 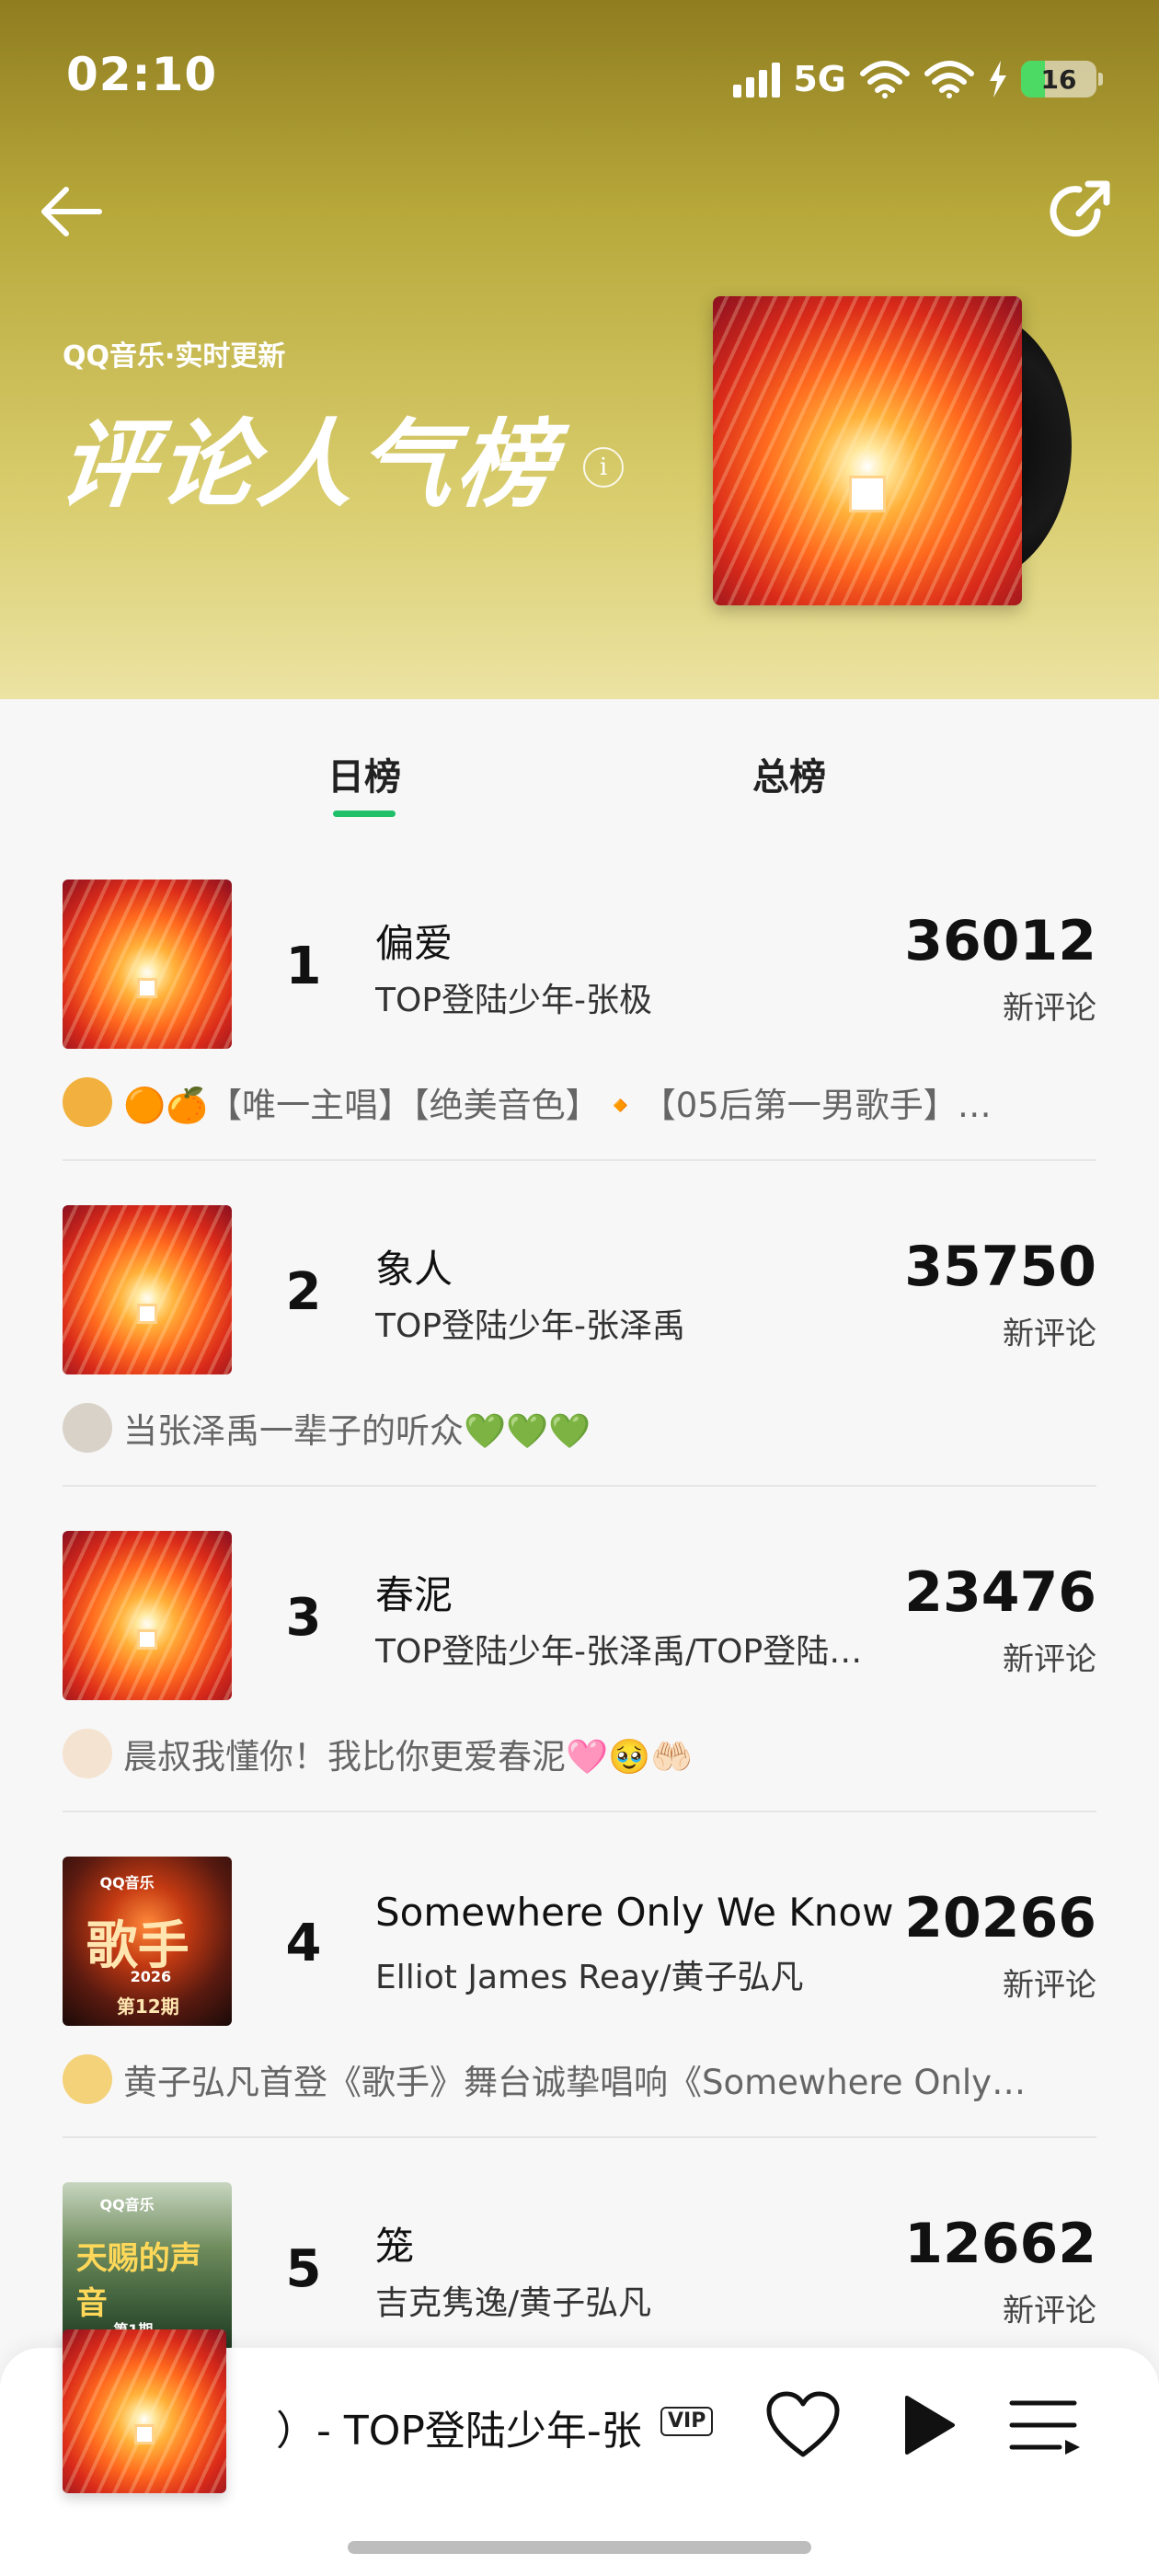 I want to click on now-playing-cover, so click(x=144, y=2411).